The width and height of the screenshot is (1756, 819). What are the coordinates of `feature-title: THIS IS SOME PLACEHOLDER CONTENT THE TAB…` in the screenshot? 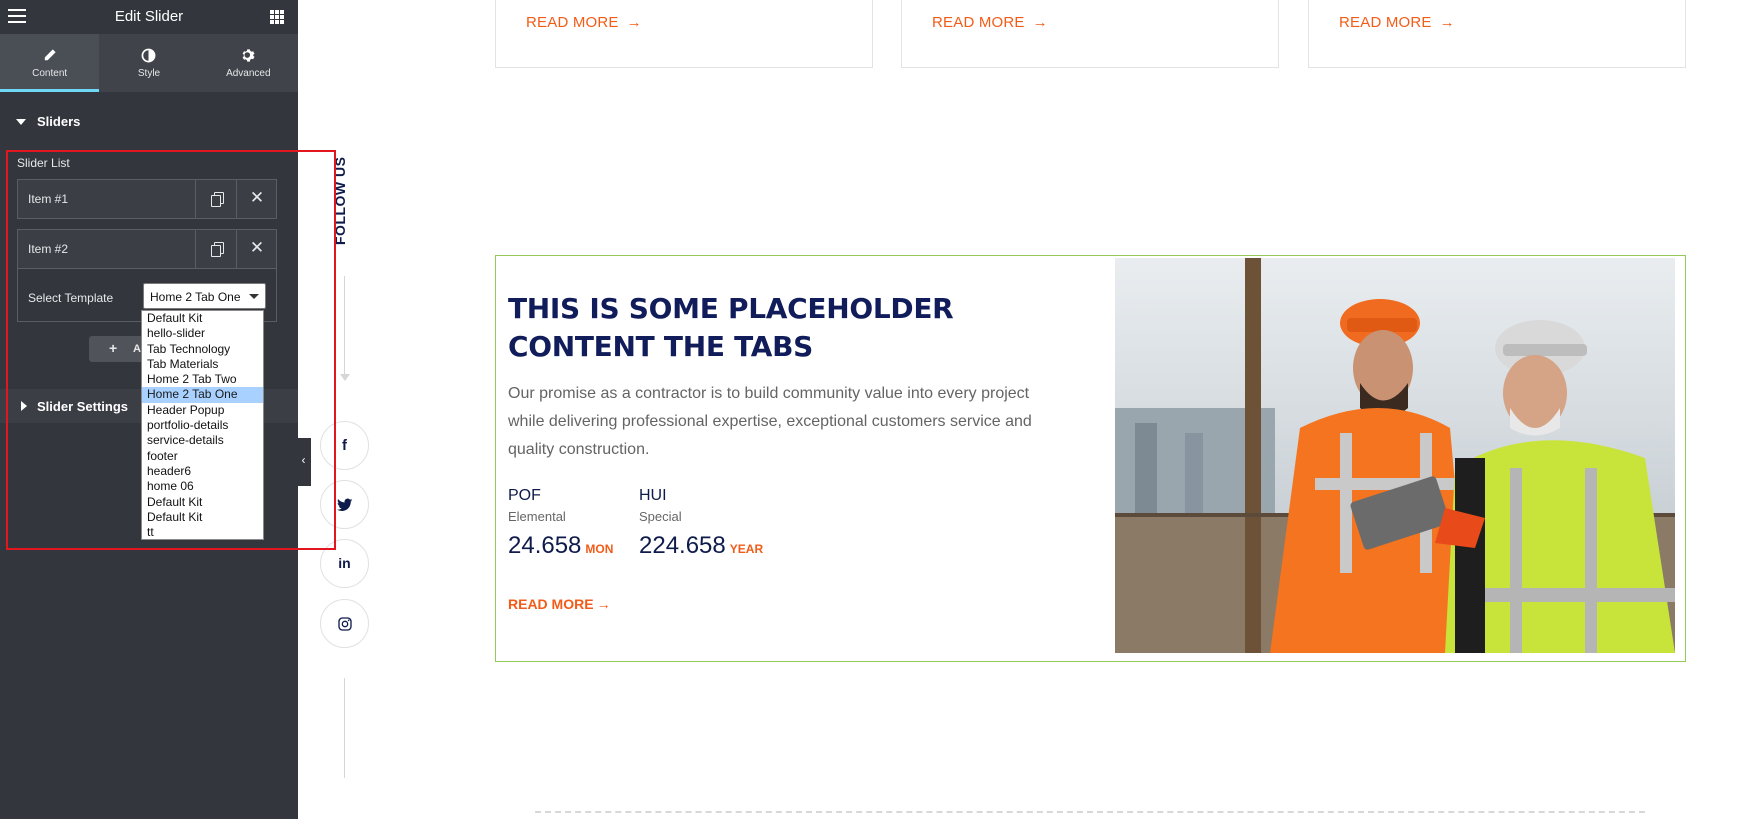 It's located at (731, 327).